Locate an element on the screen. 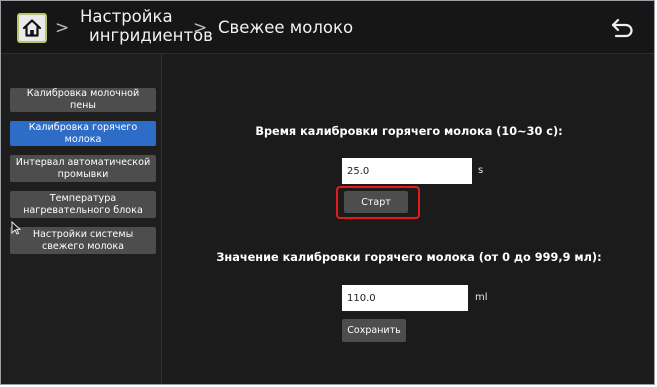 This screenshot has width=657, height=387. sidebar-item-label: Калибровка молочной пены is located at coordinates (83, 99).